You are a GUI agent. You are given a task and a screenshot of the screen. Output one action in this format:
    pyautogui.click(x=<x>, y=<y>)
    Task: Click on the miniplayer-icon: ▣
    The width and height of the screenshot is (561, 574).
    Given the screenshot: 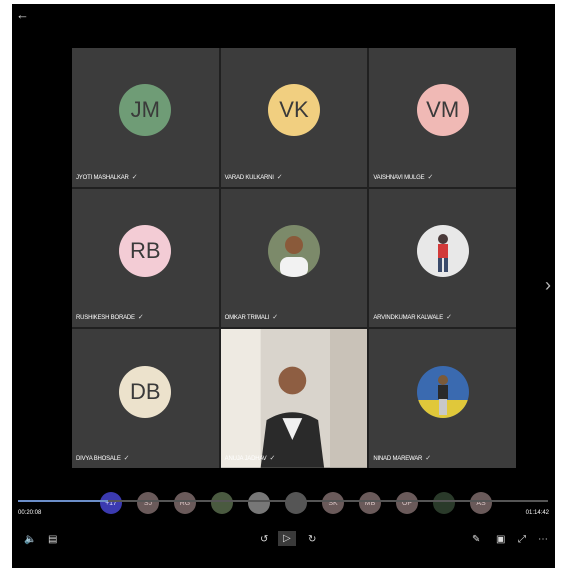 What is the action you would take?
    pyautogui.click(x=500, y=539)
    